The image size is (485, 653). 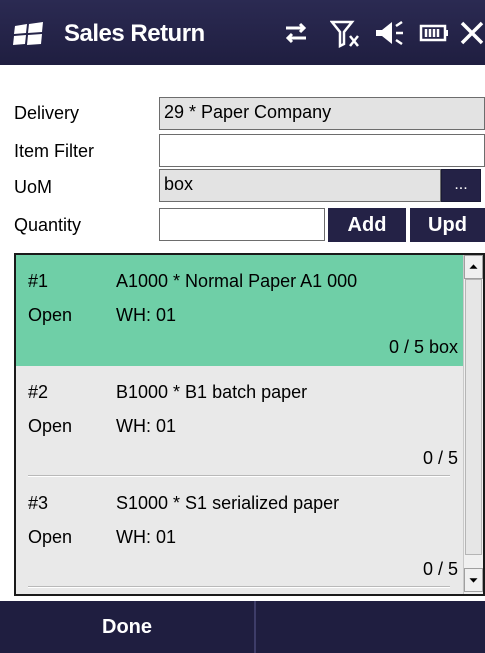 What do you see at coordinates (473, 417) in the screenshot?
I see `scrollbar-thumb` at bounding box center [473, 417].